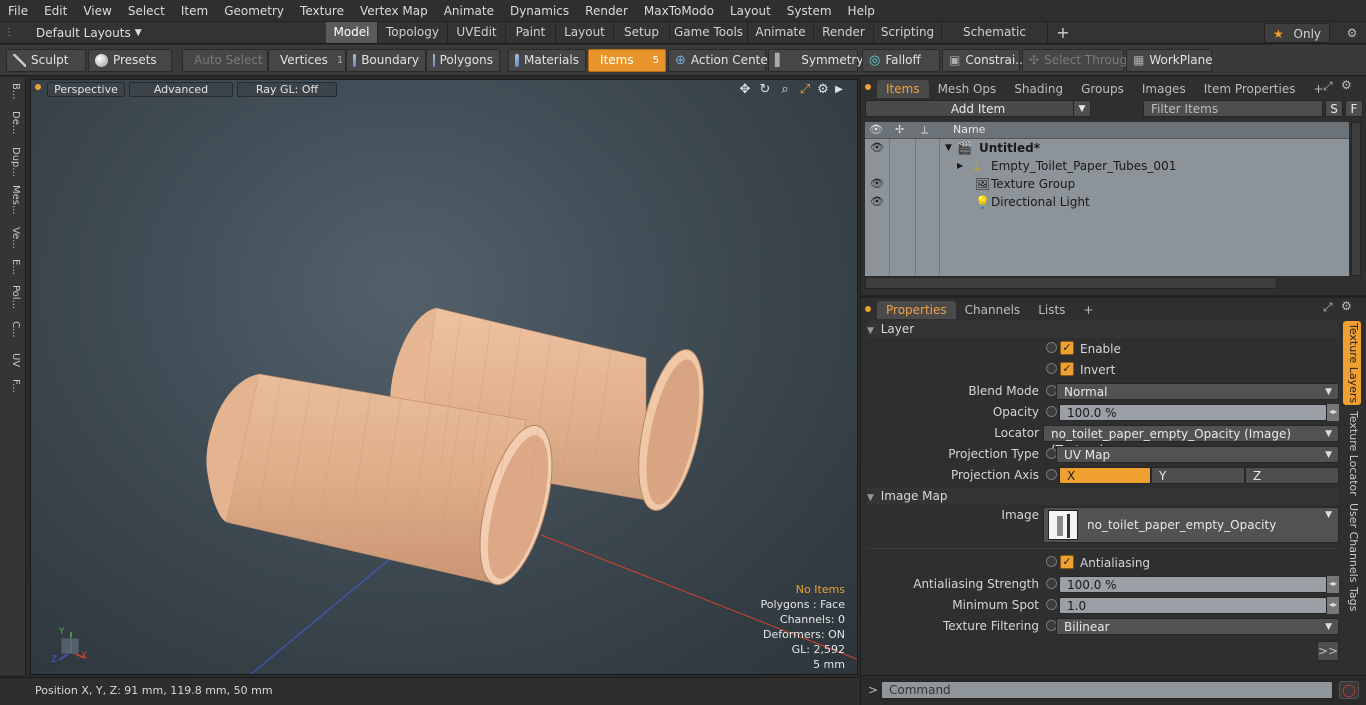  What do you see at coordinates (287, 89) in the screenshot?
I see `raygl-button: Ray GL: Off` at bounding box center [287, 89].